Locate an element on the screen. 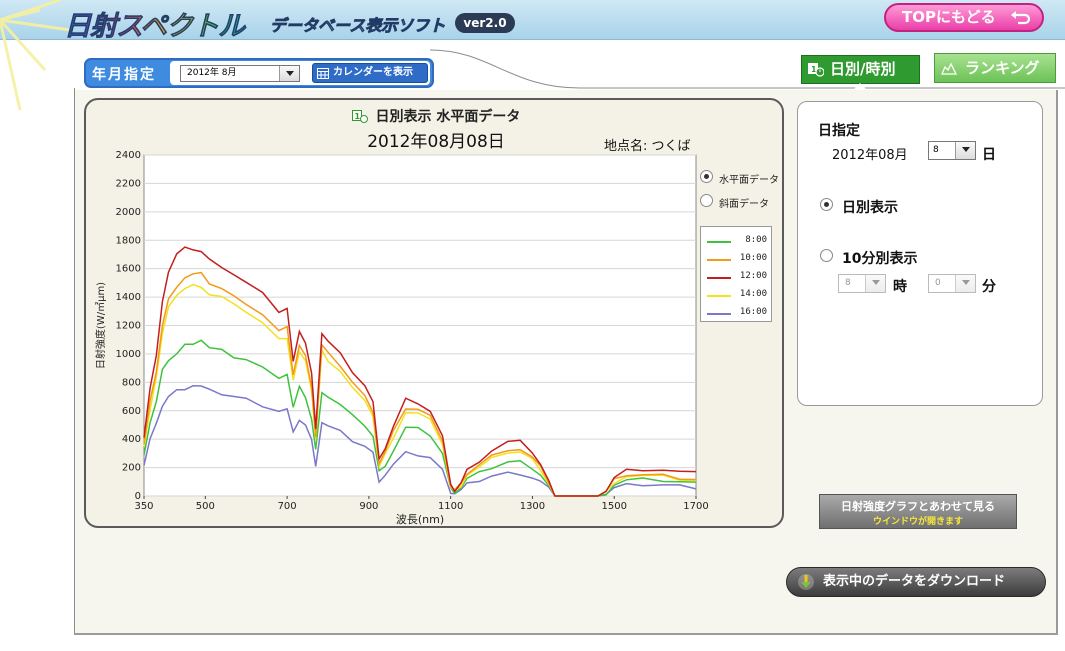 This screenshot has width=1065, height=651. x-tick-label: 1500 is located at coordinates (613, 506).